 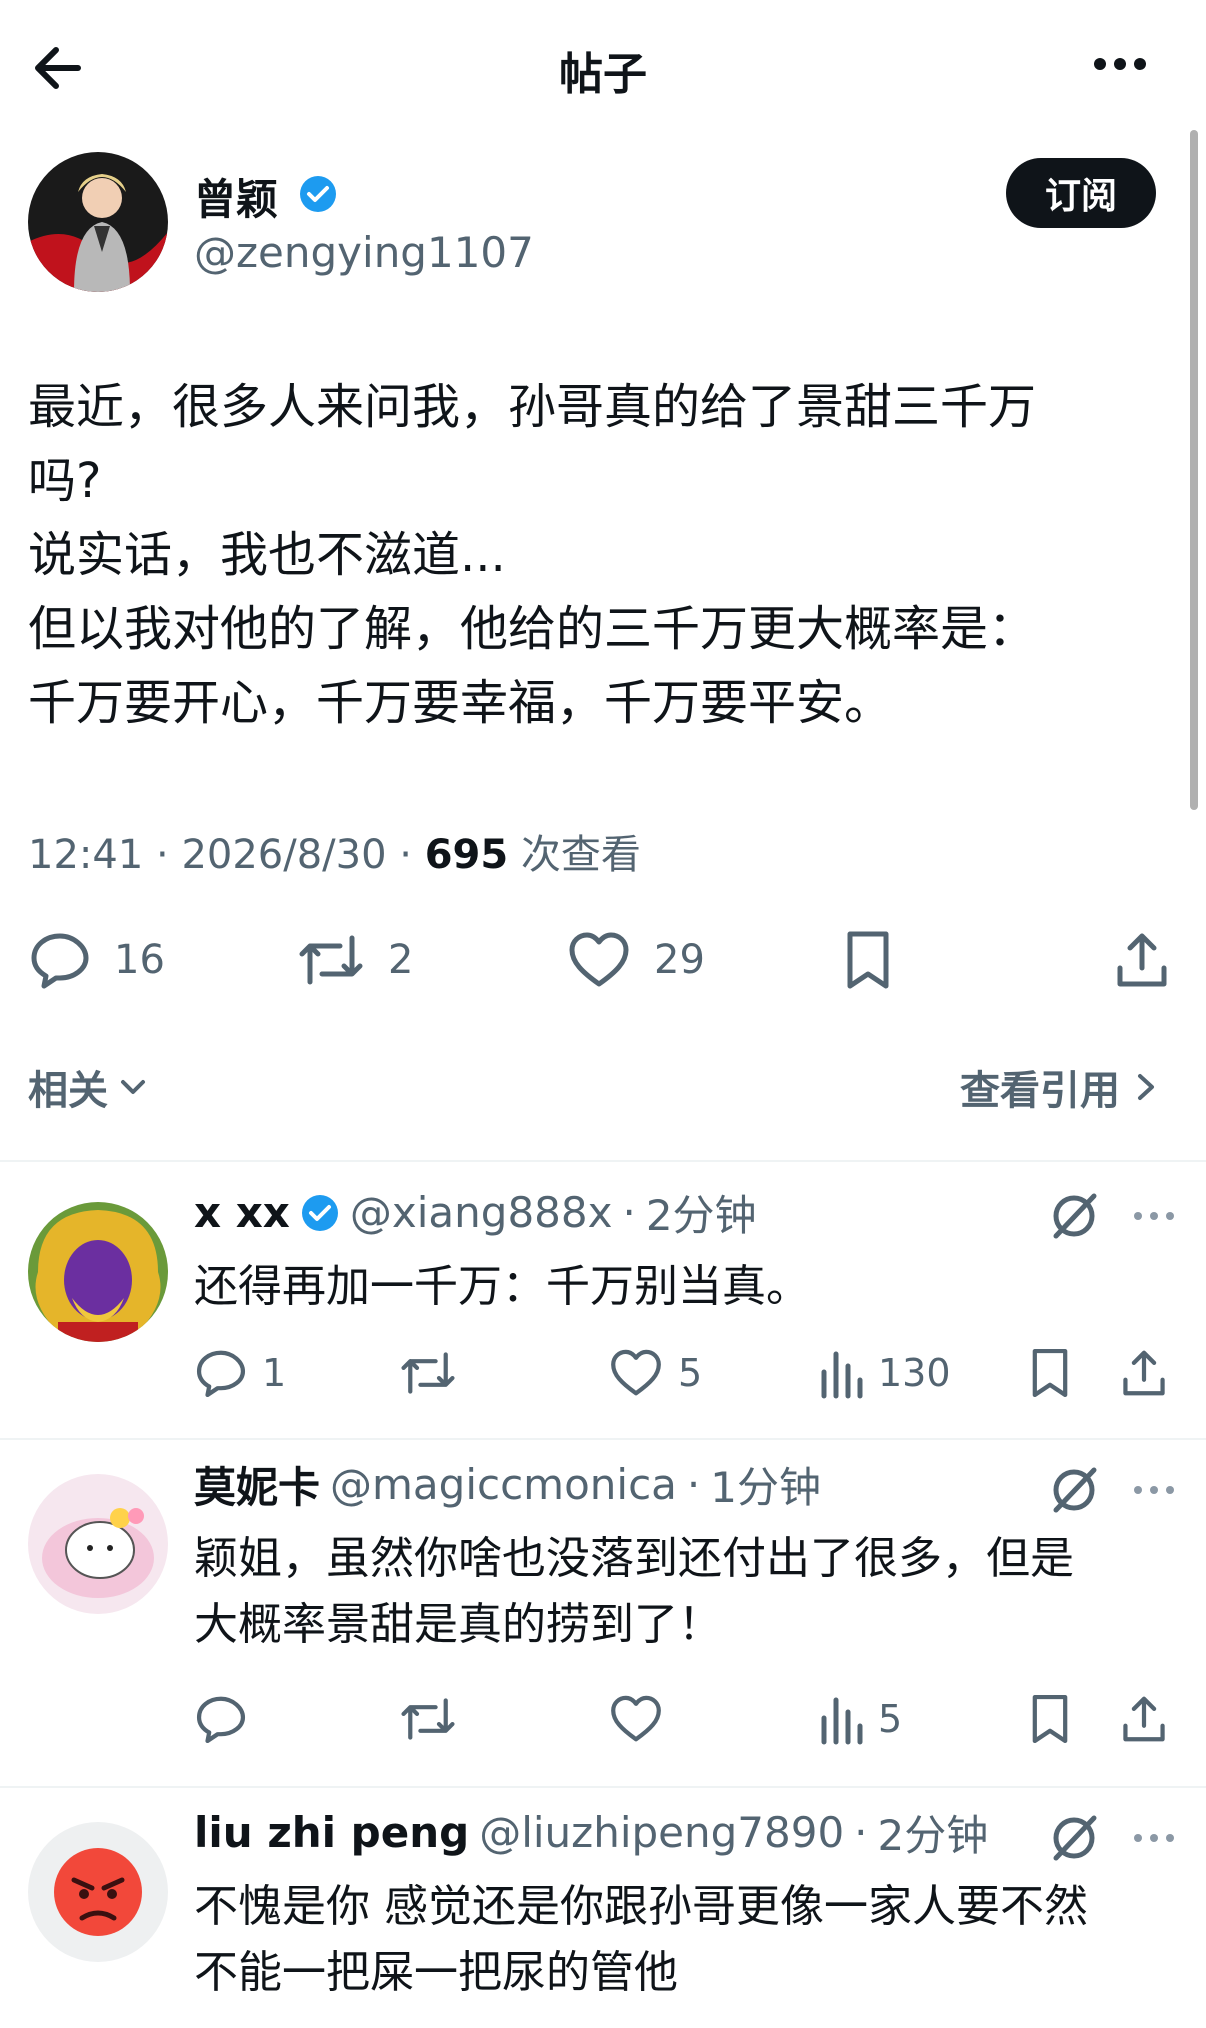 I want to click on author-handle: @zengying1107, so click(x=364, y=252).